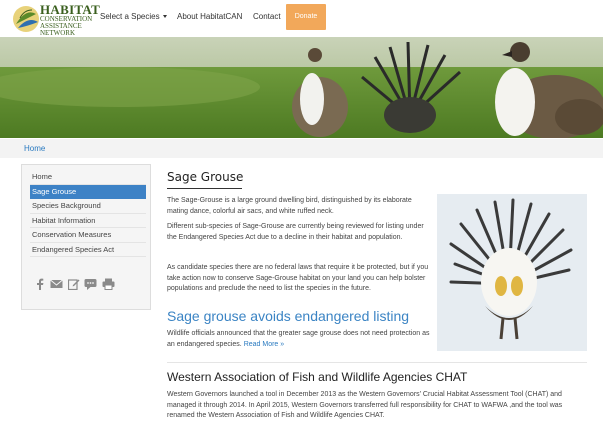 The height and width of the screenshot is (425, 603). I want to click on facebook-icon, so click(40, 284).